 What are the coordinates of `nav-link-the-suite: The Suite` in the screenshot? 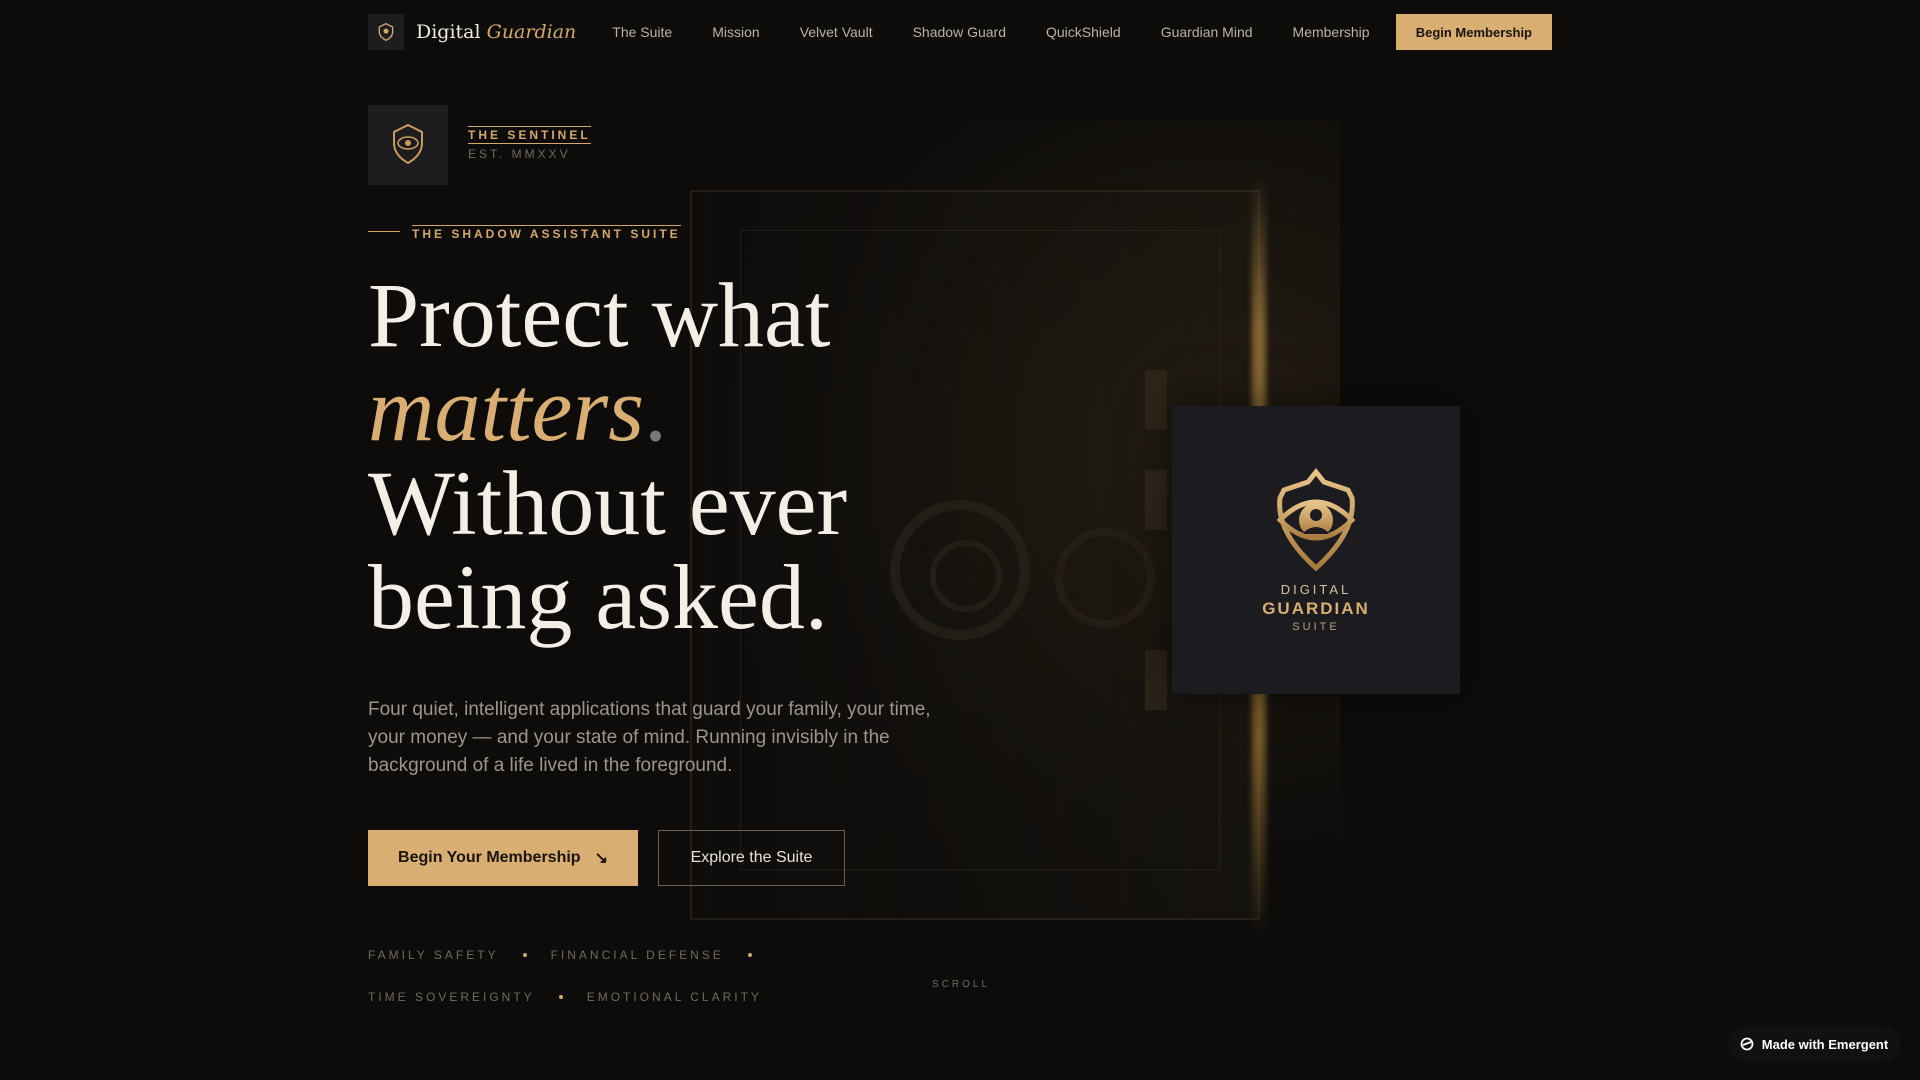 It's located at (642, 32).